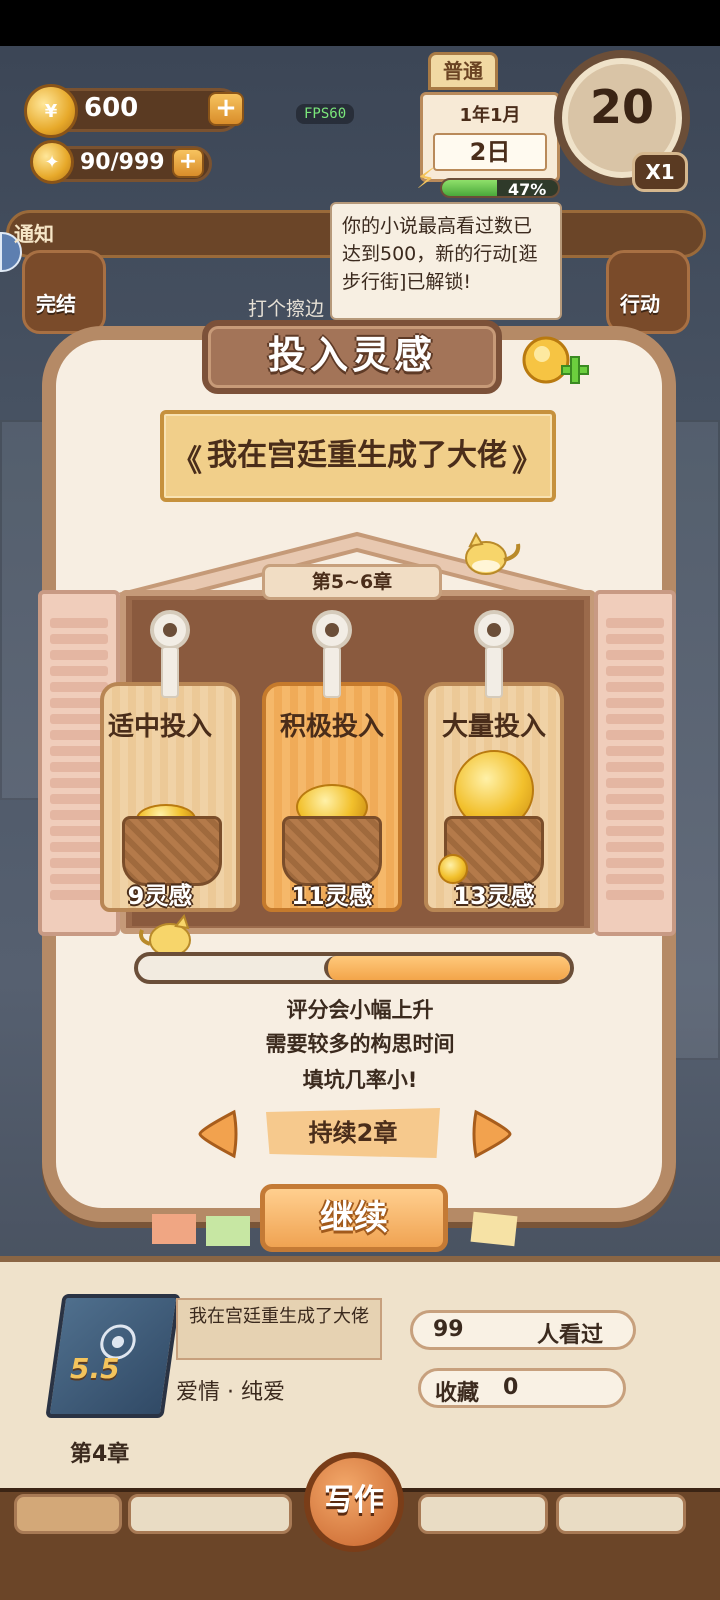 The width and height of the screenshot is (720, 1600). I want to click on favorites-count: 0, so click(511, 1387).